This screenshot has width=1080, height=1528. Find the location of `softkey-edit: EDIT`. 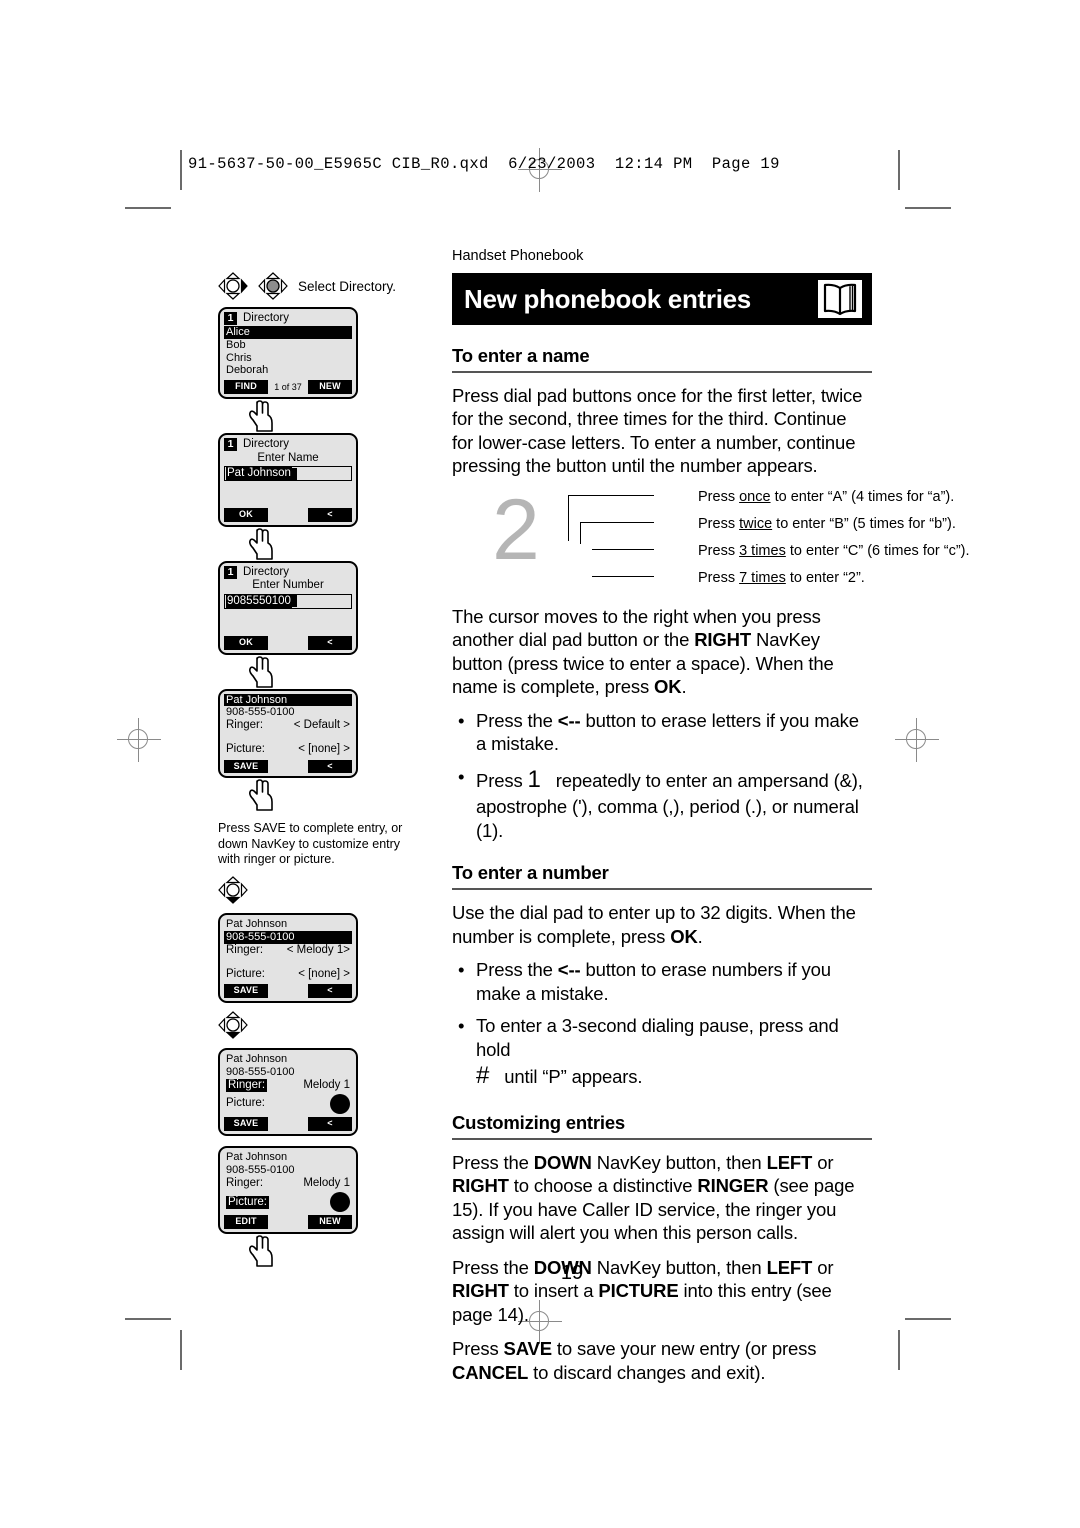

softkey-edit: EDIT is located at coordinates (246, 1222).